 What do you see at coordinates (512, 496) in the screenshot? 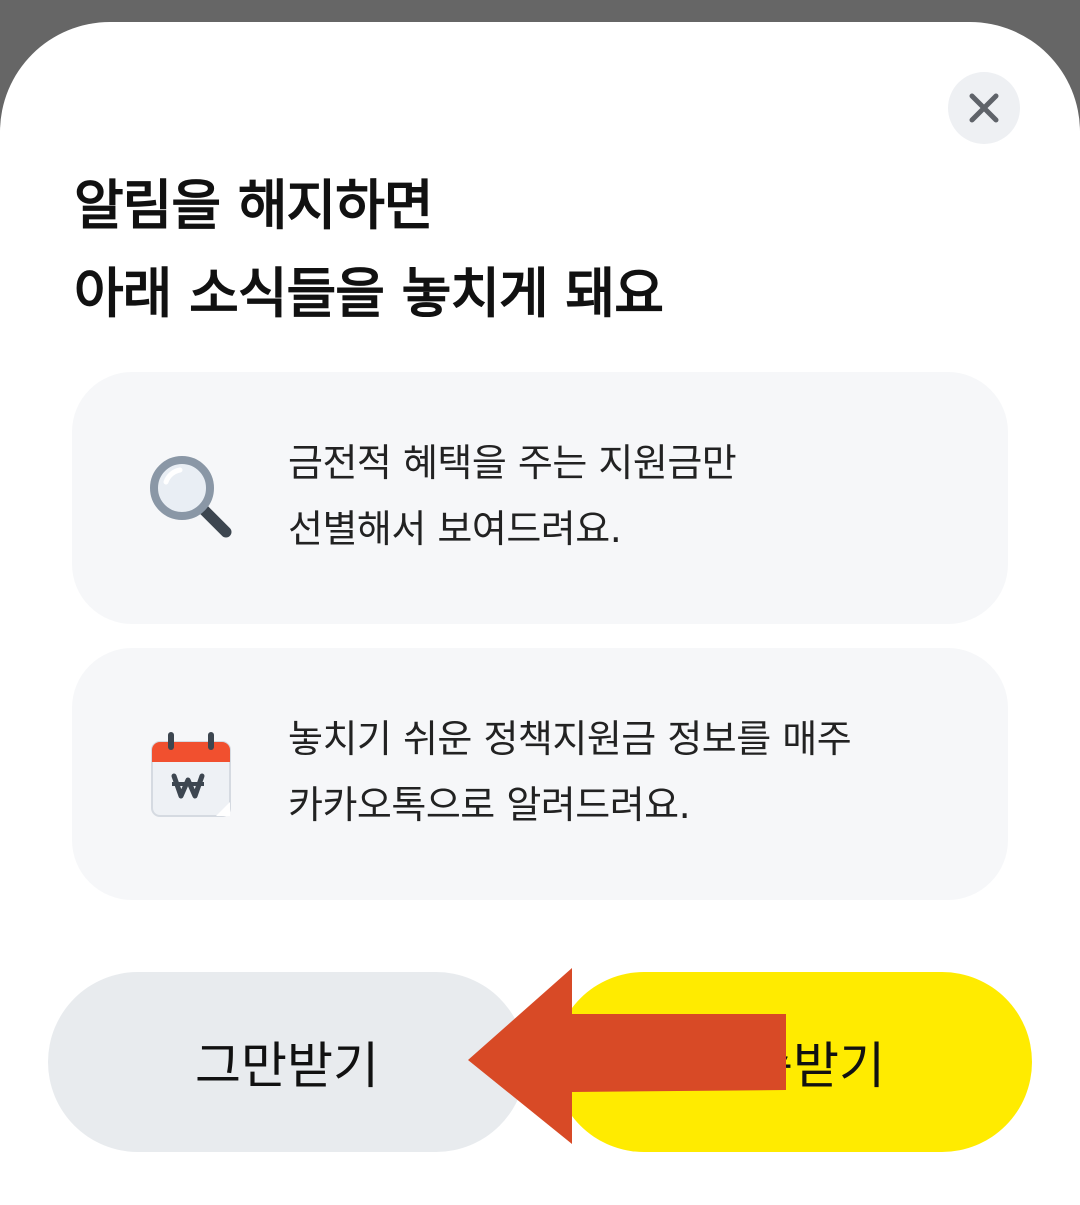
I see `benefit-card-text: 금전적 혜택을 주는 지원금만 선별해서 보여드려요.` at bounding box center [512, 496].